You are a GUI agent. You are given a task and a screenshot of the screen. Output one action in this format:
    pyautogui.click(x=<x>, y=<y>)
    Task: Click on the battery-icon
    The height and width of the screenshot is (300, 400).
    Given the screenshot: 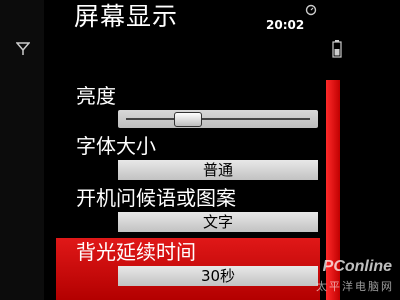 What is the action you would take?
    pyautogui.click(x=337, y=49)
    